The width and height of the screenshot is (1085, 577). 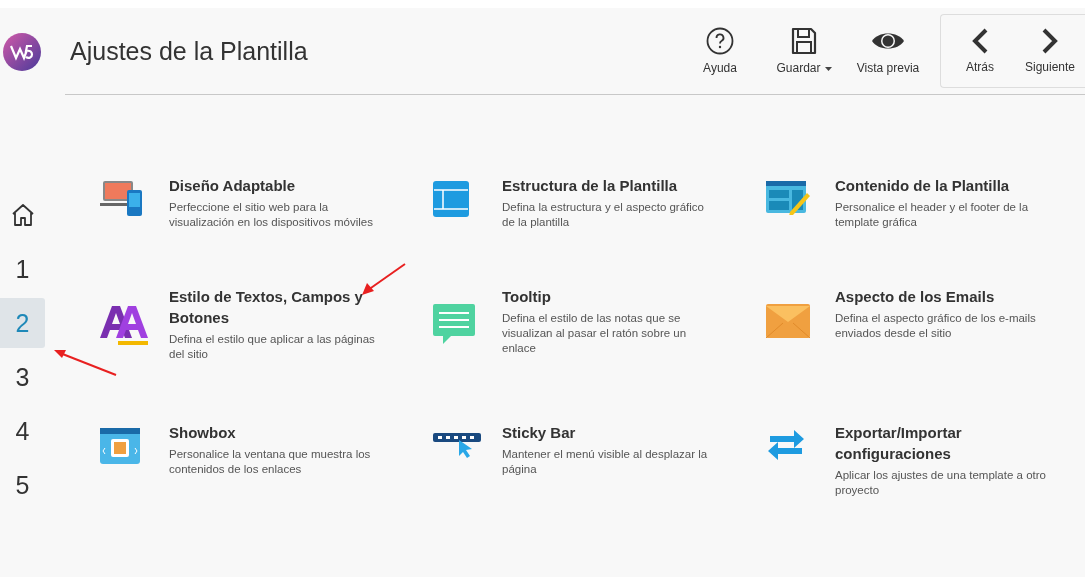 What do you see at coordinates (788, 321) in the screenshot?
I see `envelope-icon` at bounding box center [788, 321].